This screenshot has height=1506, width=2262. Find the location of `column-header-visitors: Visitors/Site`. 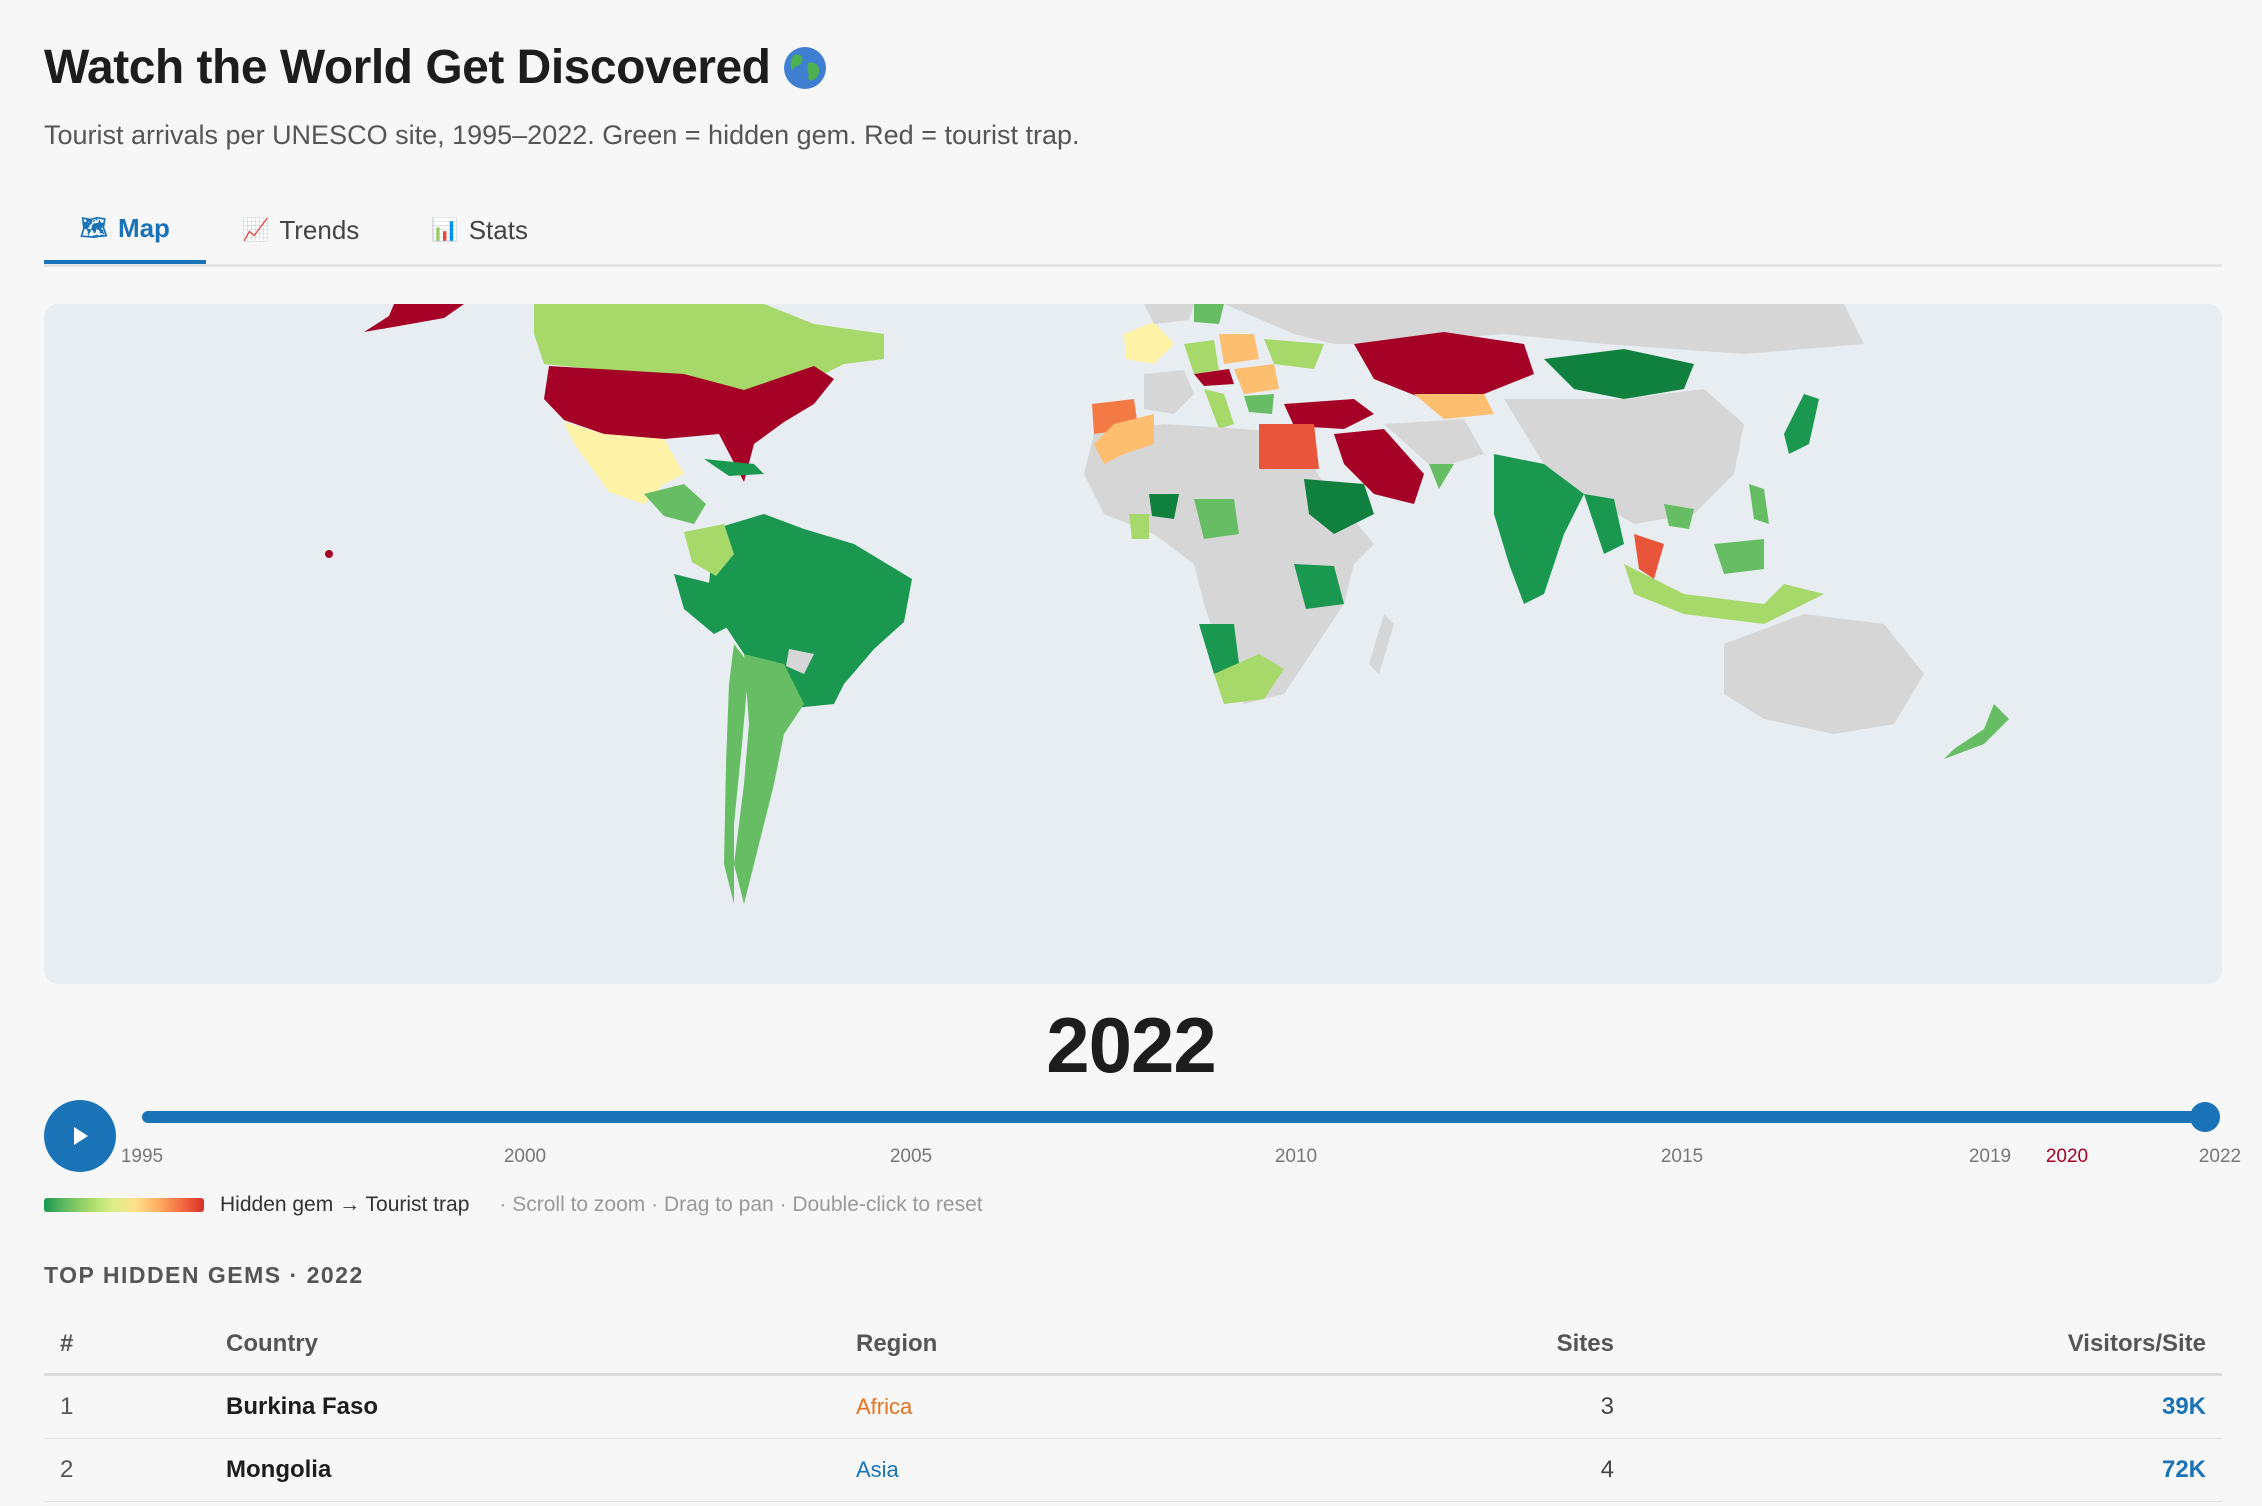

column-header-visitors: Visitors/Site is located at coordinates (1926, 1345).